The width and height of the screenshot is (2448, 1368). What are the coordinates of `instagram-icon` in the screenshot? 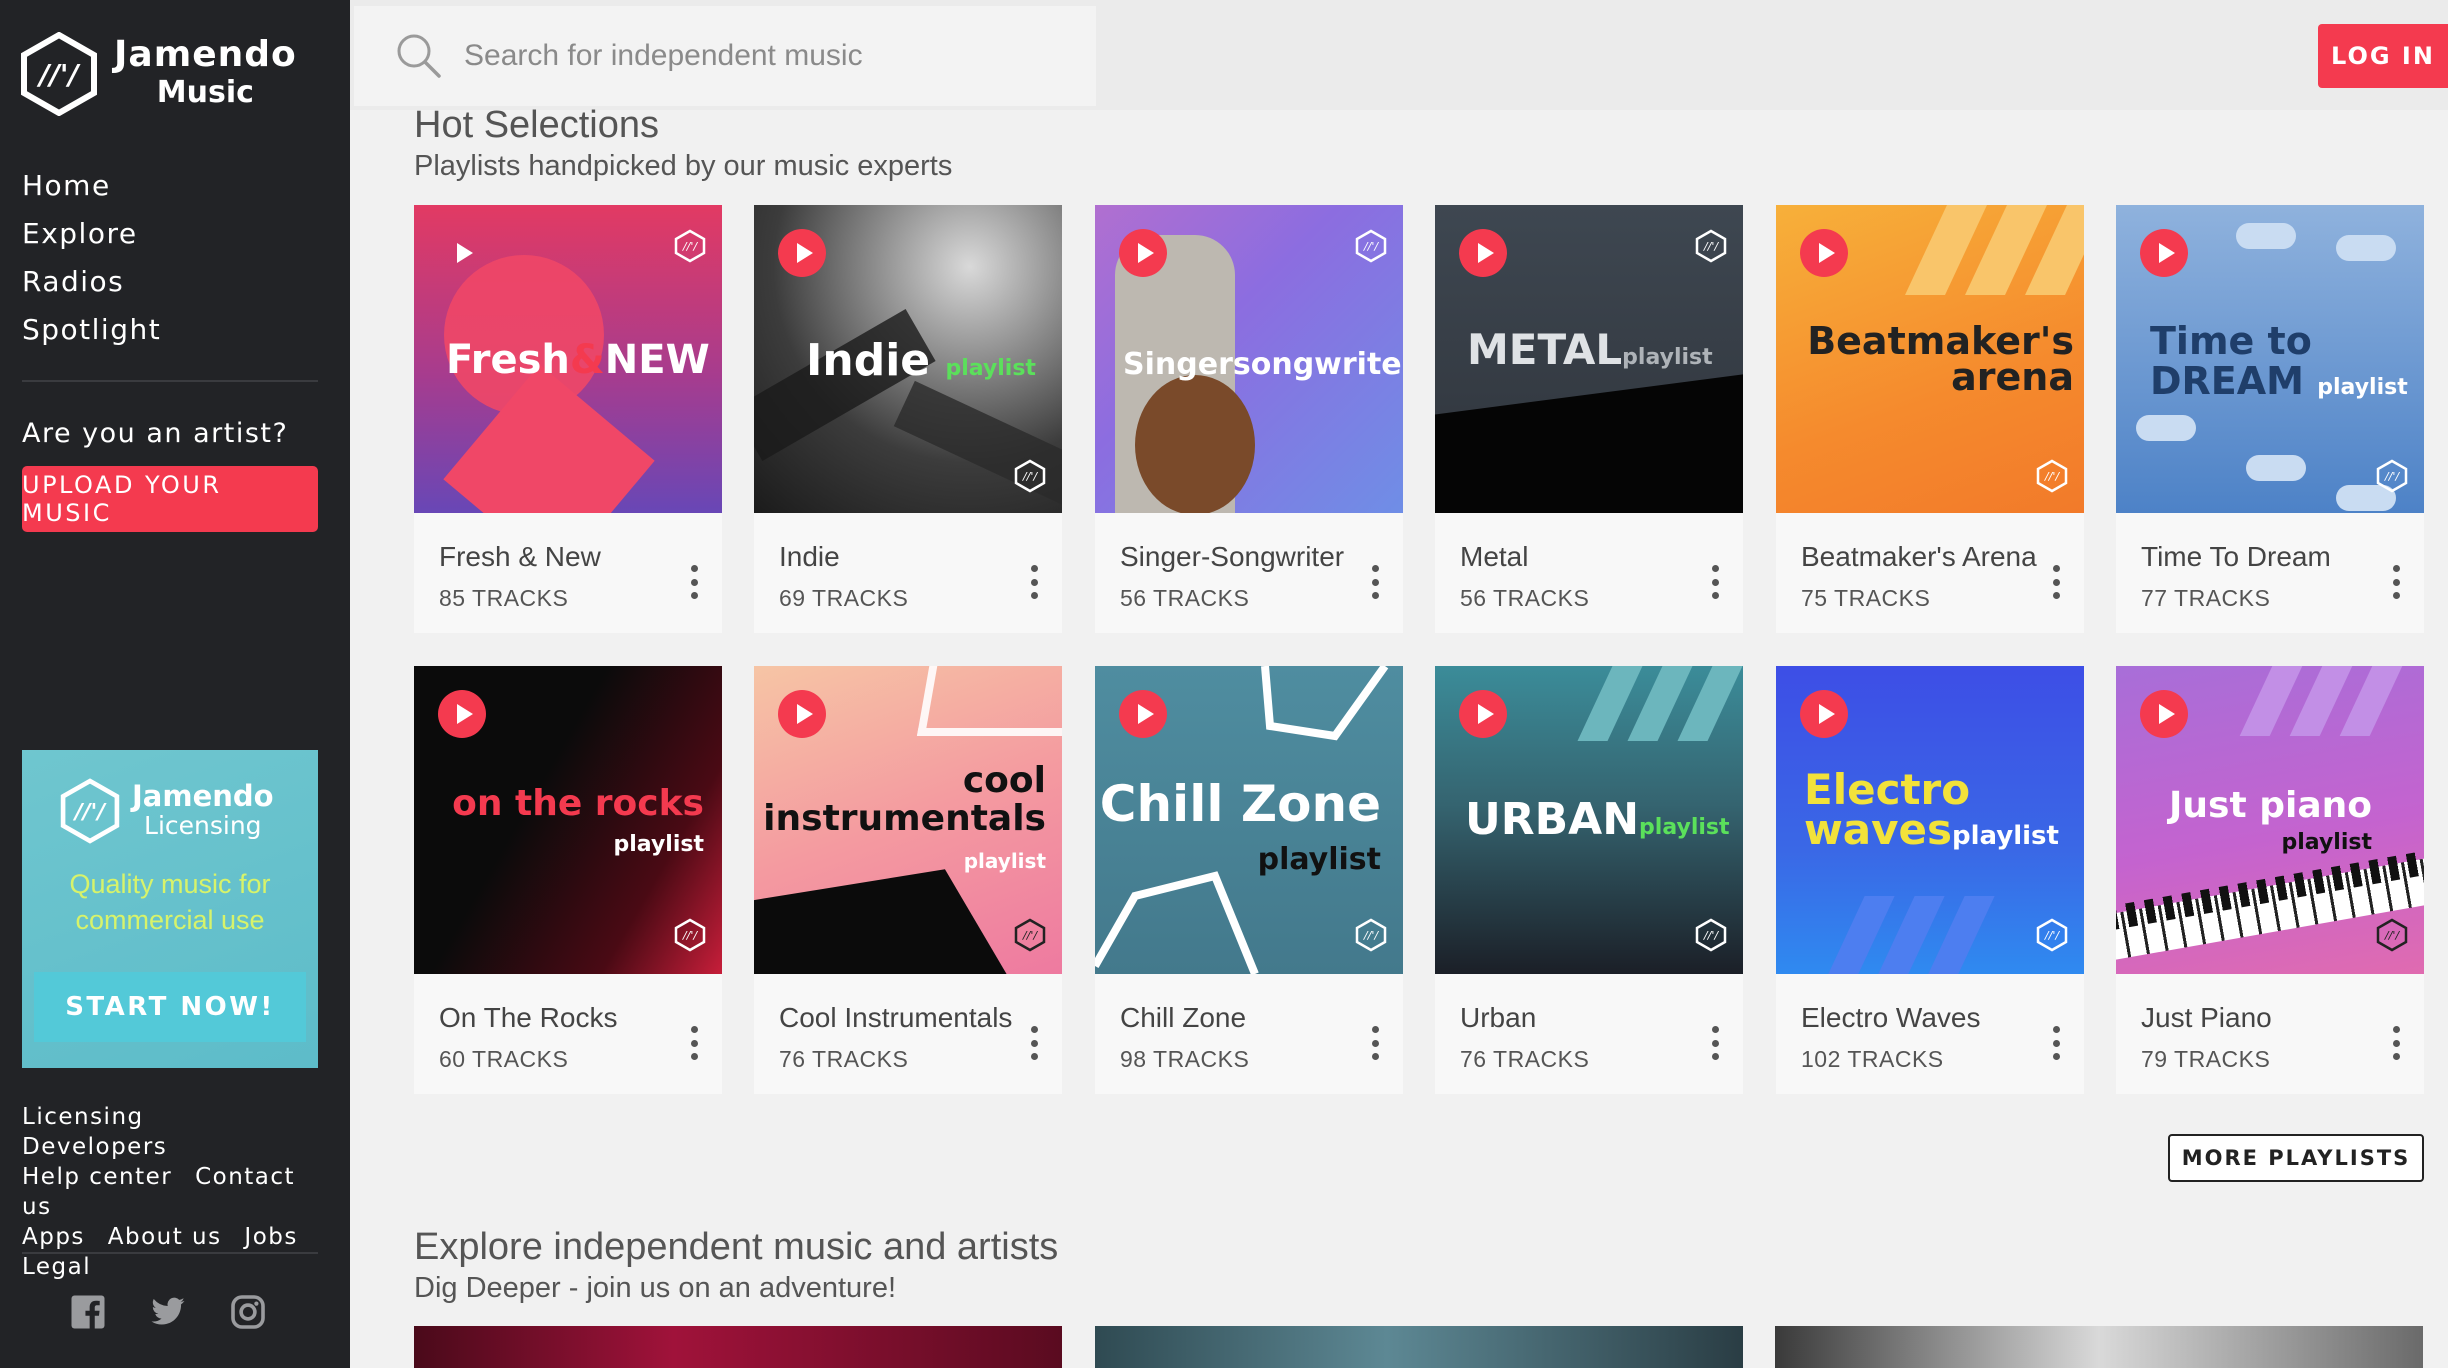 It's located at (248, 1312).